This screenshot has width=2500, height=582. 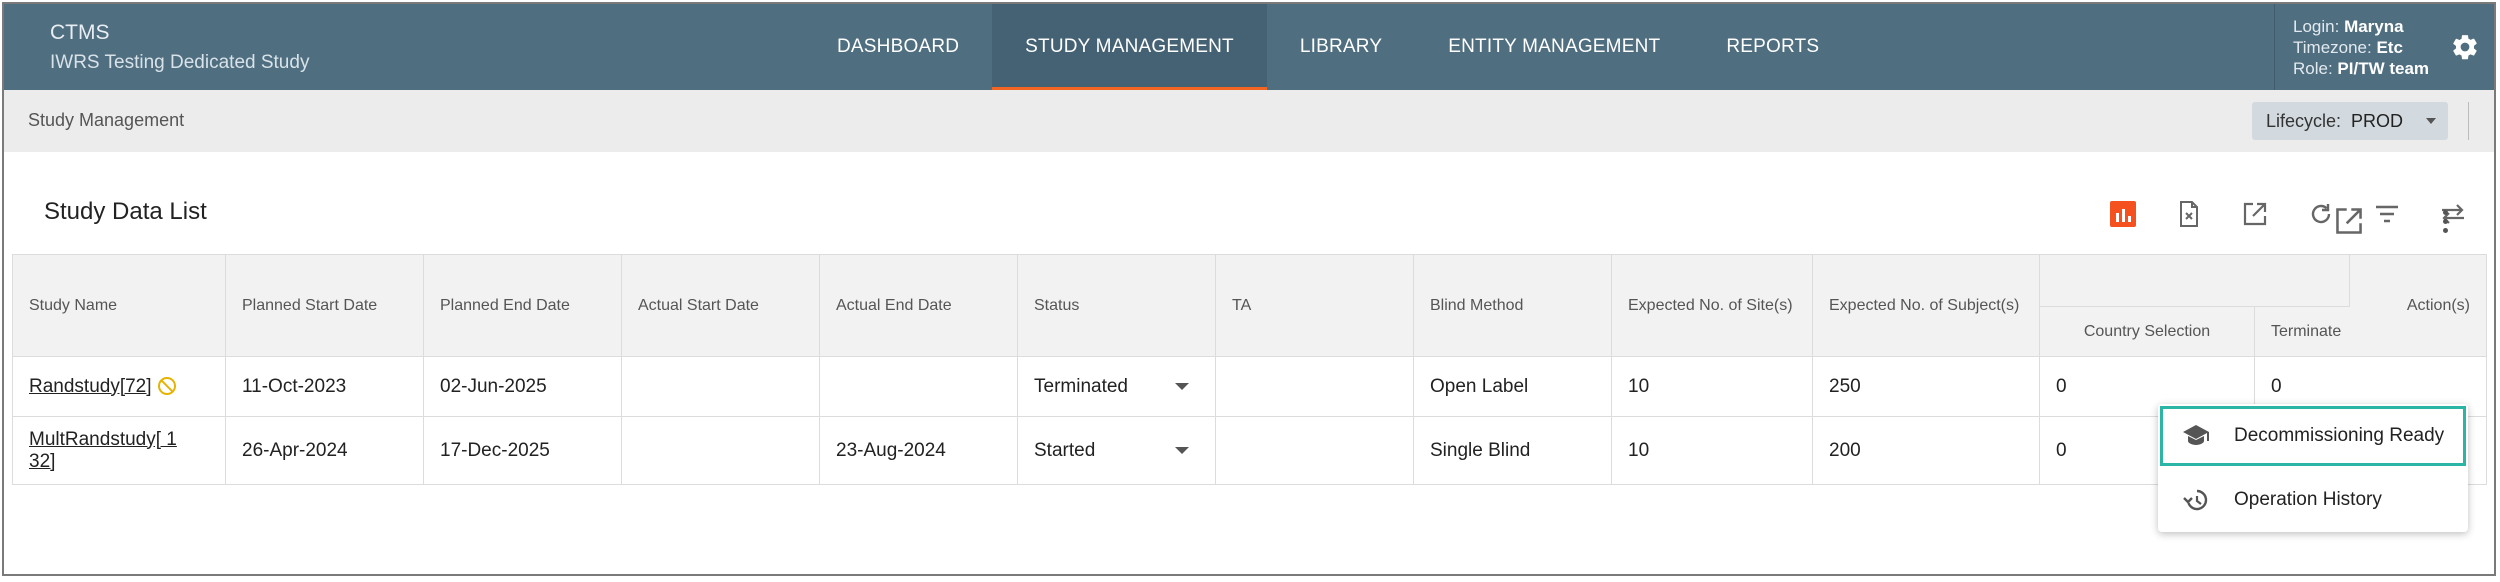 I want to click on brand: CTMS IWRS Testing Dedicated Study, so click(x=179, y=48).